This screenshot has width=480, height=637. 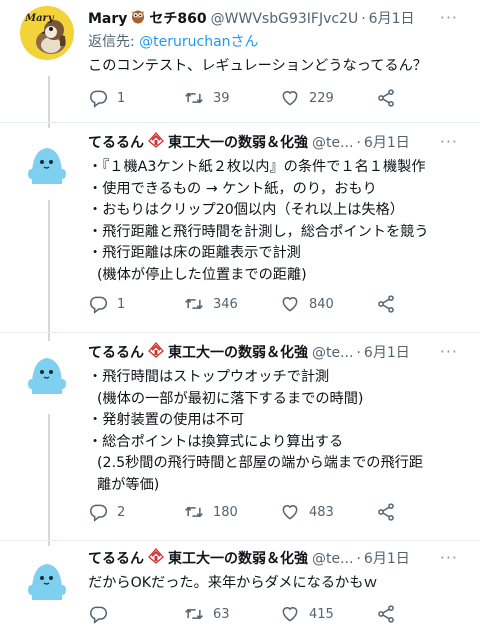 I want to click on tweet-line: このコンテスト、レギュレーションどうなってるん？, so click(x=257, y=66).